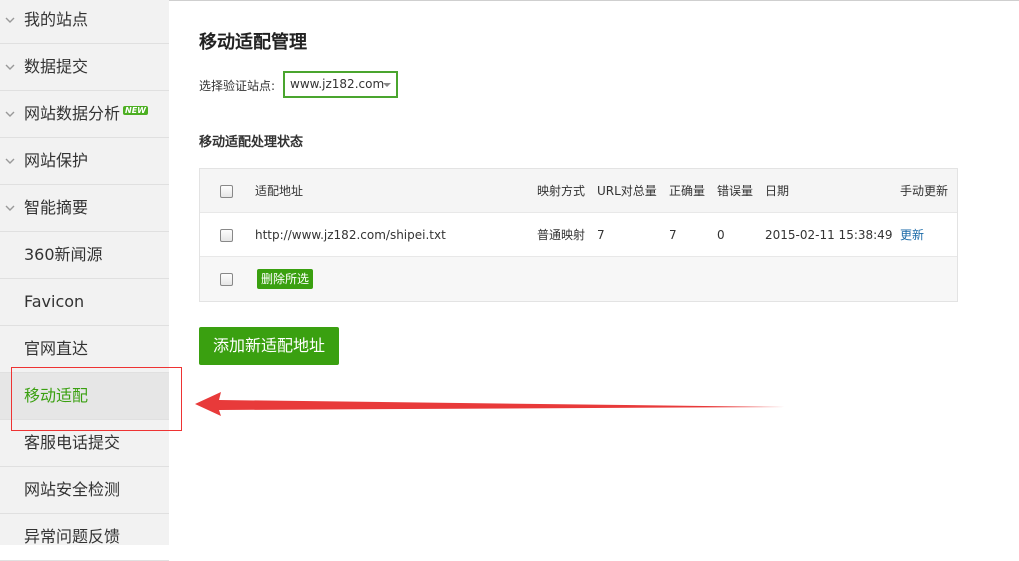 This screenshot has height=561, width=1019. I want to click on sidebar-item-issue-feedback: 异常问题反馈, so click(84, 537).